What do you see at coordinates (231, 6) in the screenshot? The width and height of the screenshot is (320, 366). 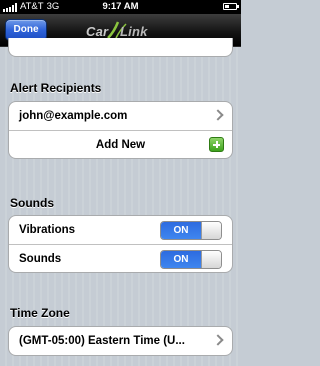 I see `battery-icon` at bounding box center [231, 6].